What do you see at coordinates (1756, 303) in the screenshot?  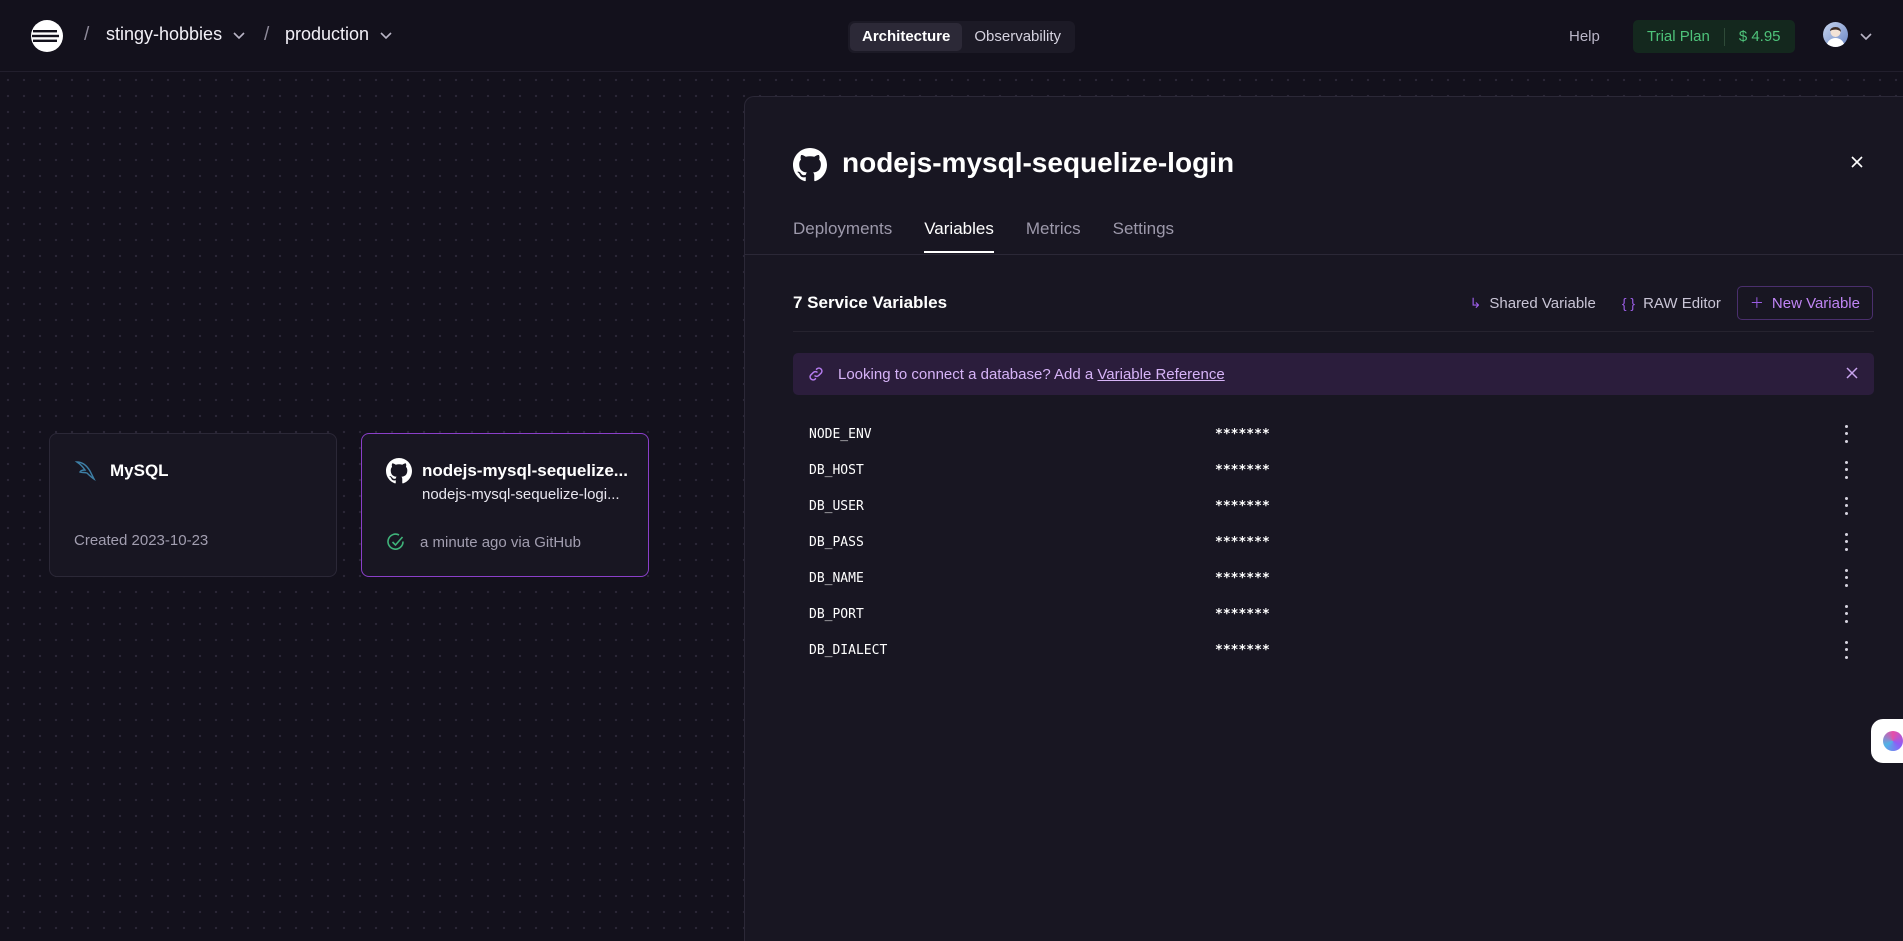 I see `plus-icon: ＋` at bounding box center [1756, 303].